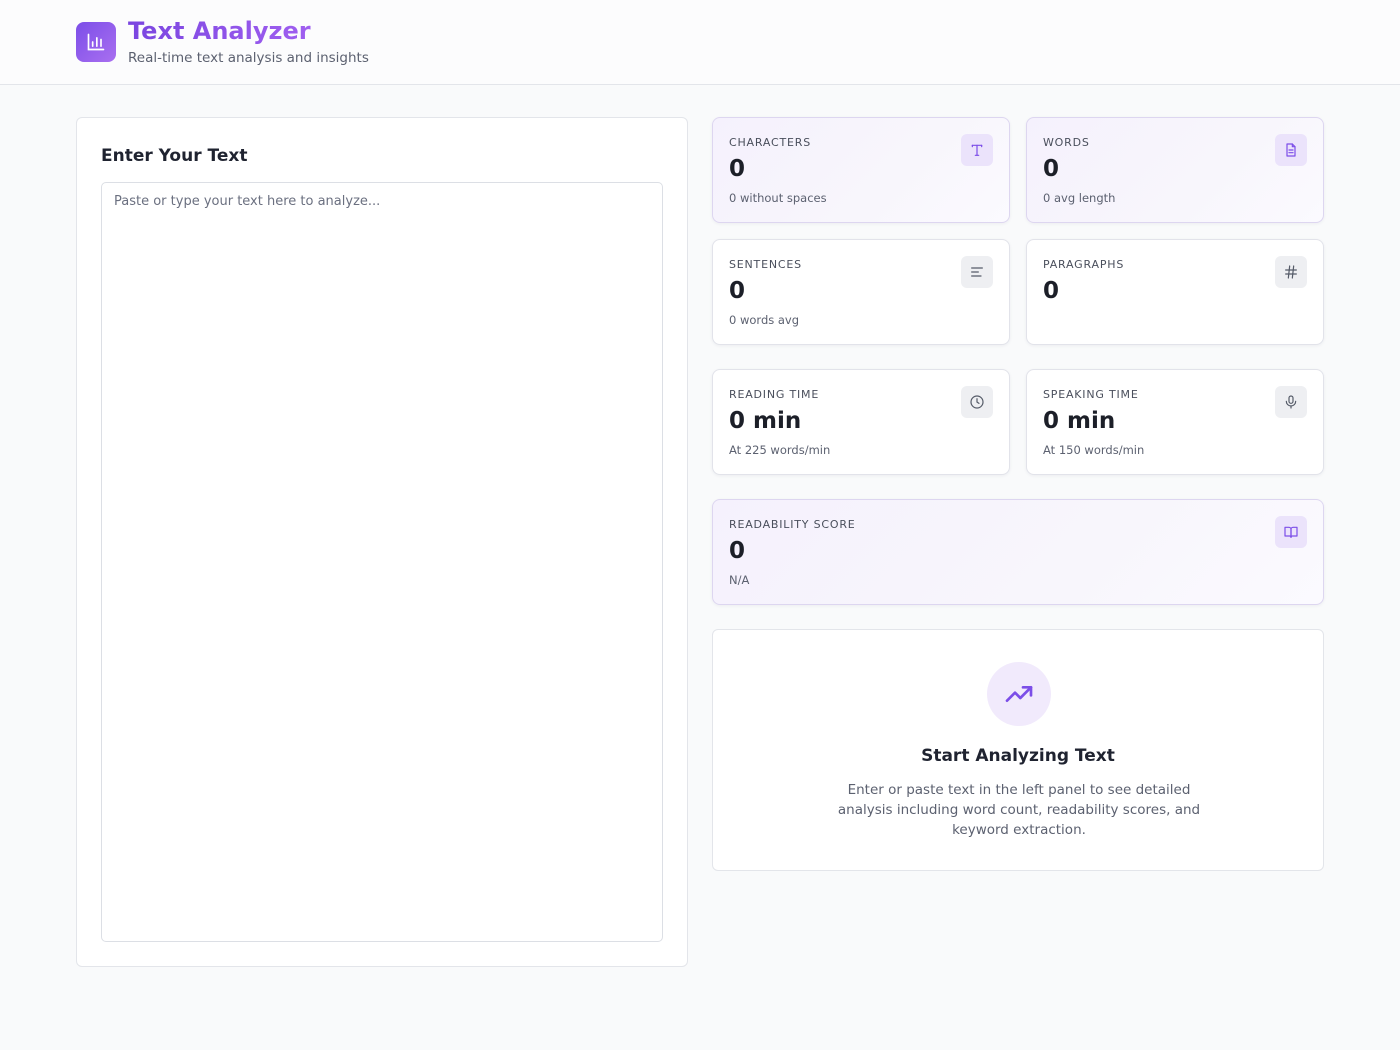  I want to click on speaking-time-sub: At 150 words/min, so click(1094, 450).